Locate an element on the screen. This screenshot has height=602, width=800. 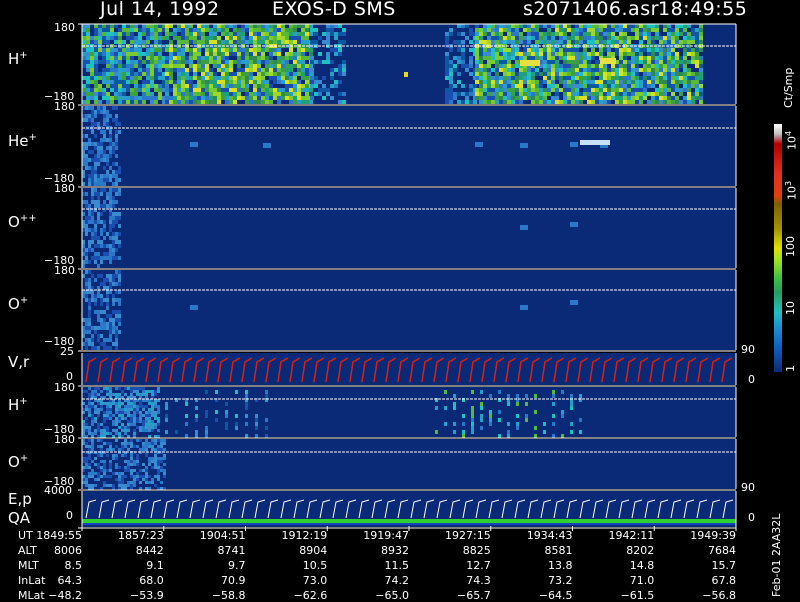
heat-hot-spot is located at coordinates (608, 61).